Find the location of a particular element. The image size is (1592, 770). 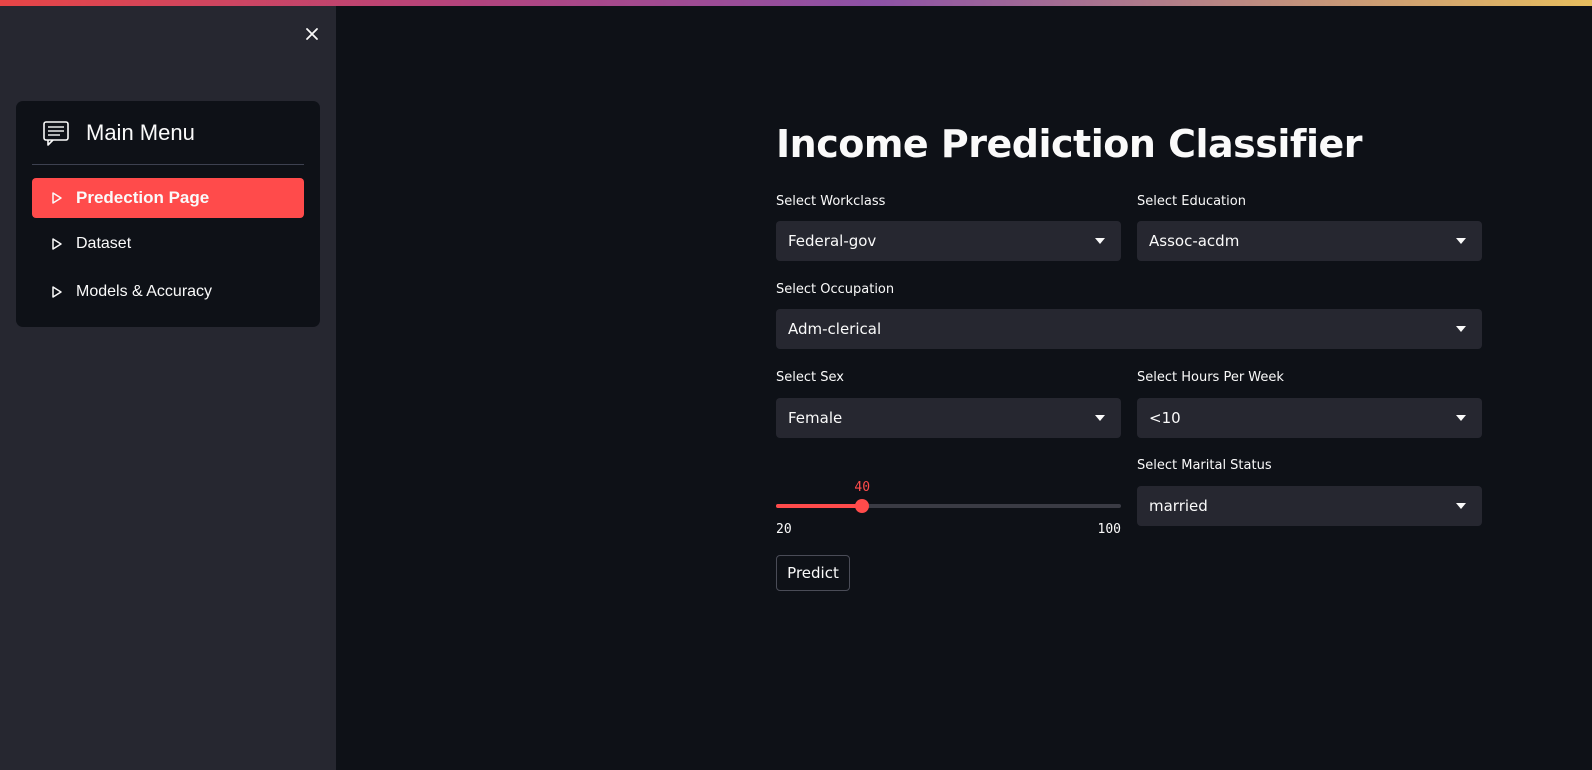

main-menu-title: Main Menu is located at coordinates (140, 132).